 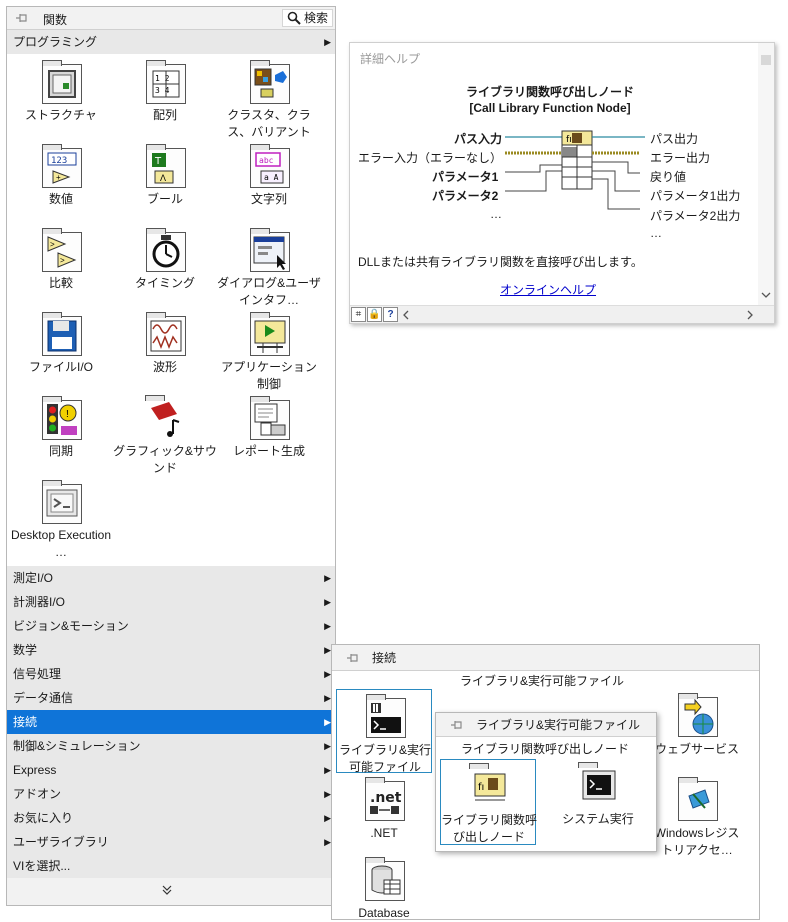 What do you see at coordinates (386, 798) in the screenshot?
I see `svg-text: .net` at bounding box center [386, 798].